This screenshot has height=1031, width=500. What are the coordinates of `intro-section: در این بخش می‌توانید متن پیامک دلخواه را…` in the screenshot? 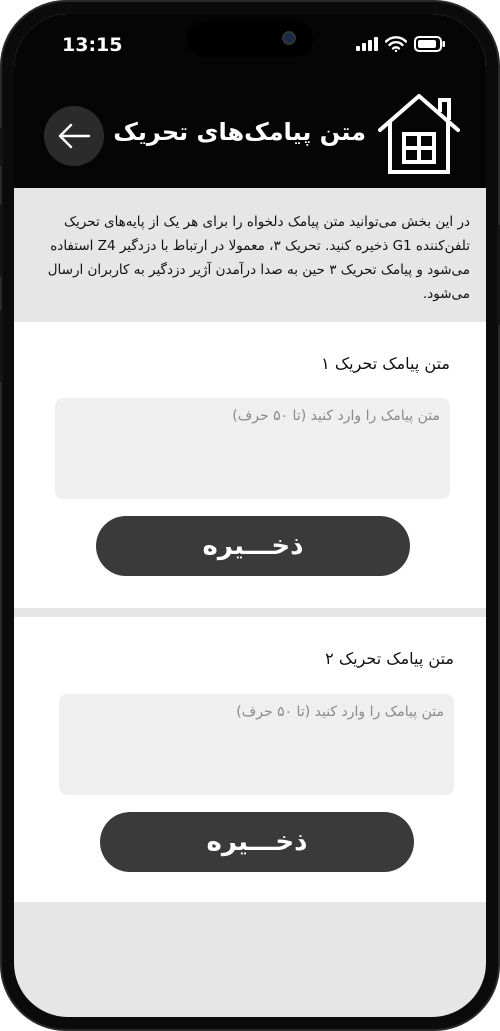 It's located at (250, 255).